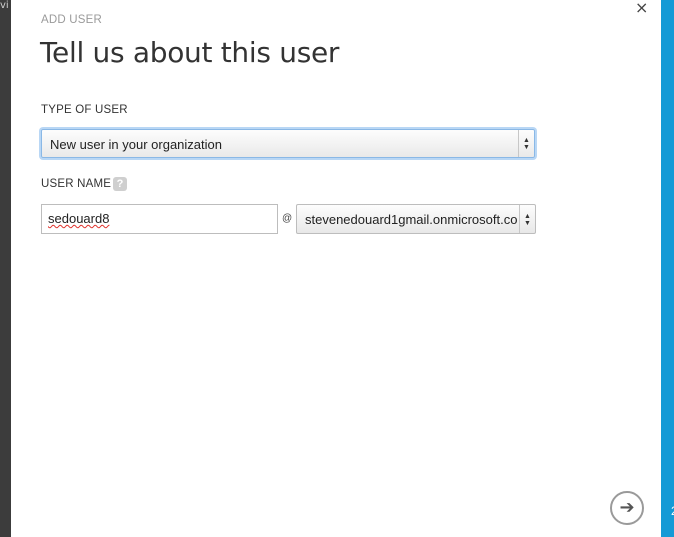 Image resolution: width=674 pixels, height=537 pixels. I want to click on user-name-value: sedouard8, so click(79, 218).